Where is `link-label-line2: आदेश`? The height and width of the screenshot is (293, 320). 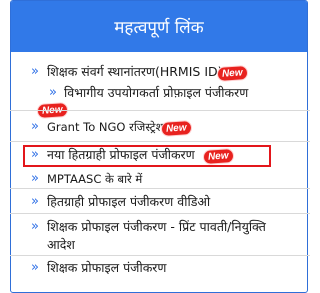 link-label-line2: आदेश is located at coordinates (61, 244).